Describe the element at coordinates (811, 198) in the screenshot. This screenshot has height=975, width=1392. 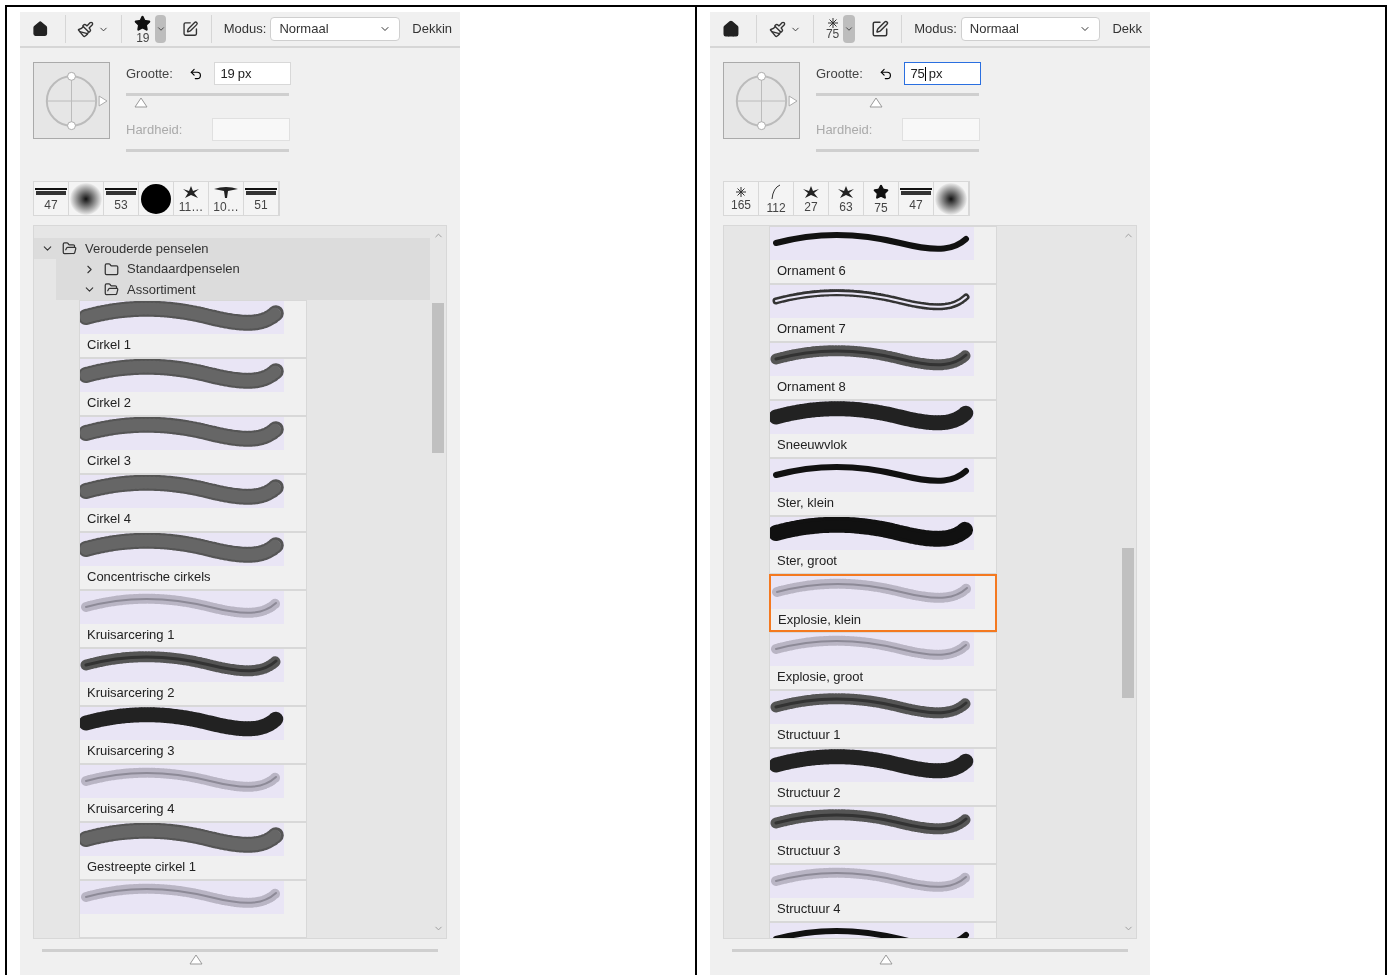
I see `brush-preset-swatch: 27` at that location.